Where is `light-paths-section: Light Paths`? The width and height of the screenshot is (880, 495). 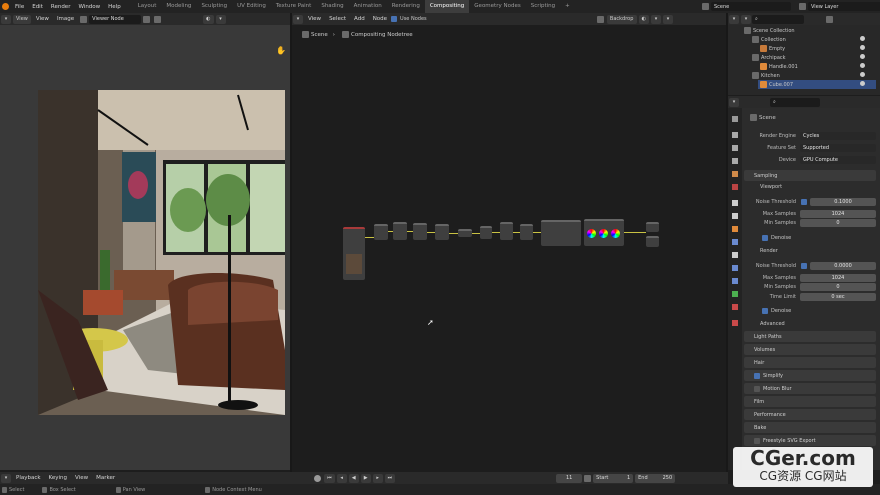
light-paths-section: Light Paths is located at coordinates (810, 336).